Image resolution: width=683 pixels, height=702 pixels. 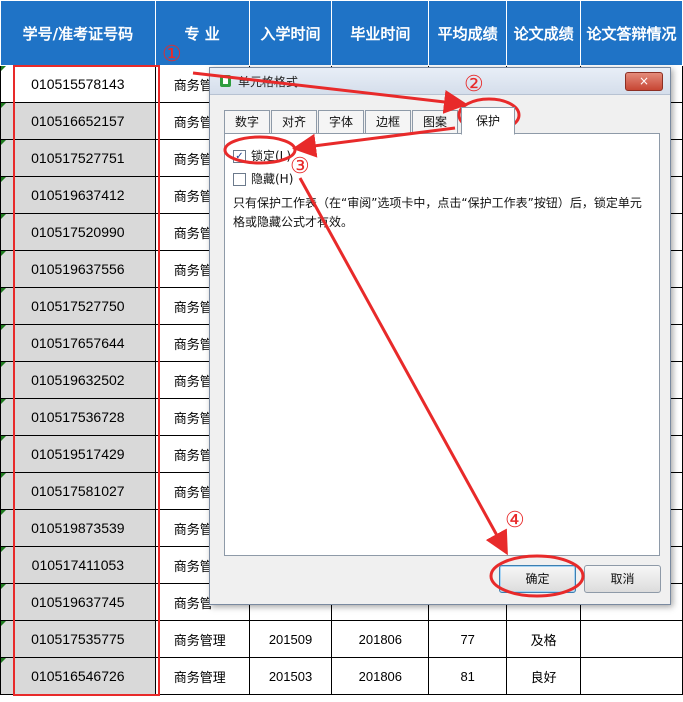 I want to click on header-row: 学号/准考证号码 专 业 入学时间 毕业时间 平均成绩 论文成绩 论文答辩情况, so click(x=341, y=33).